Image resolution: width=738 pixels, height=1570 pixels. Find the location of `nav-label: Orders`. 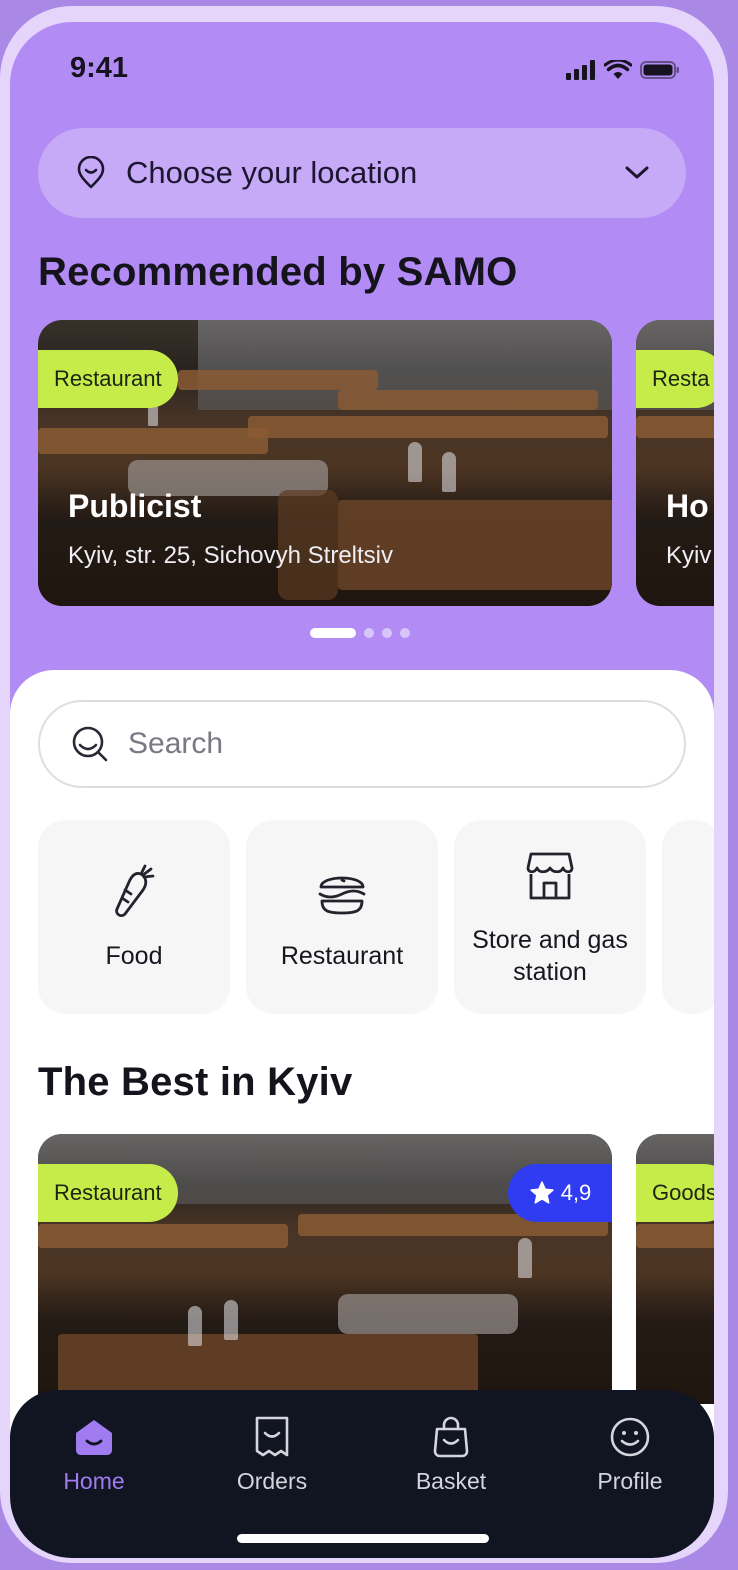

nav-label: Orders is located at coordinates (272, 1481).